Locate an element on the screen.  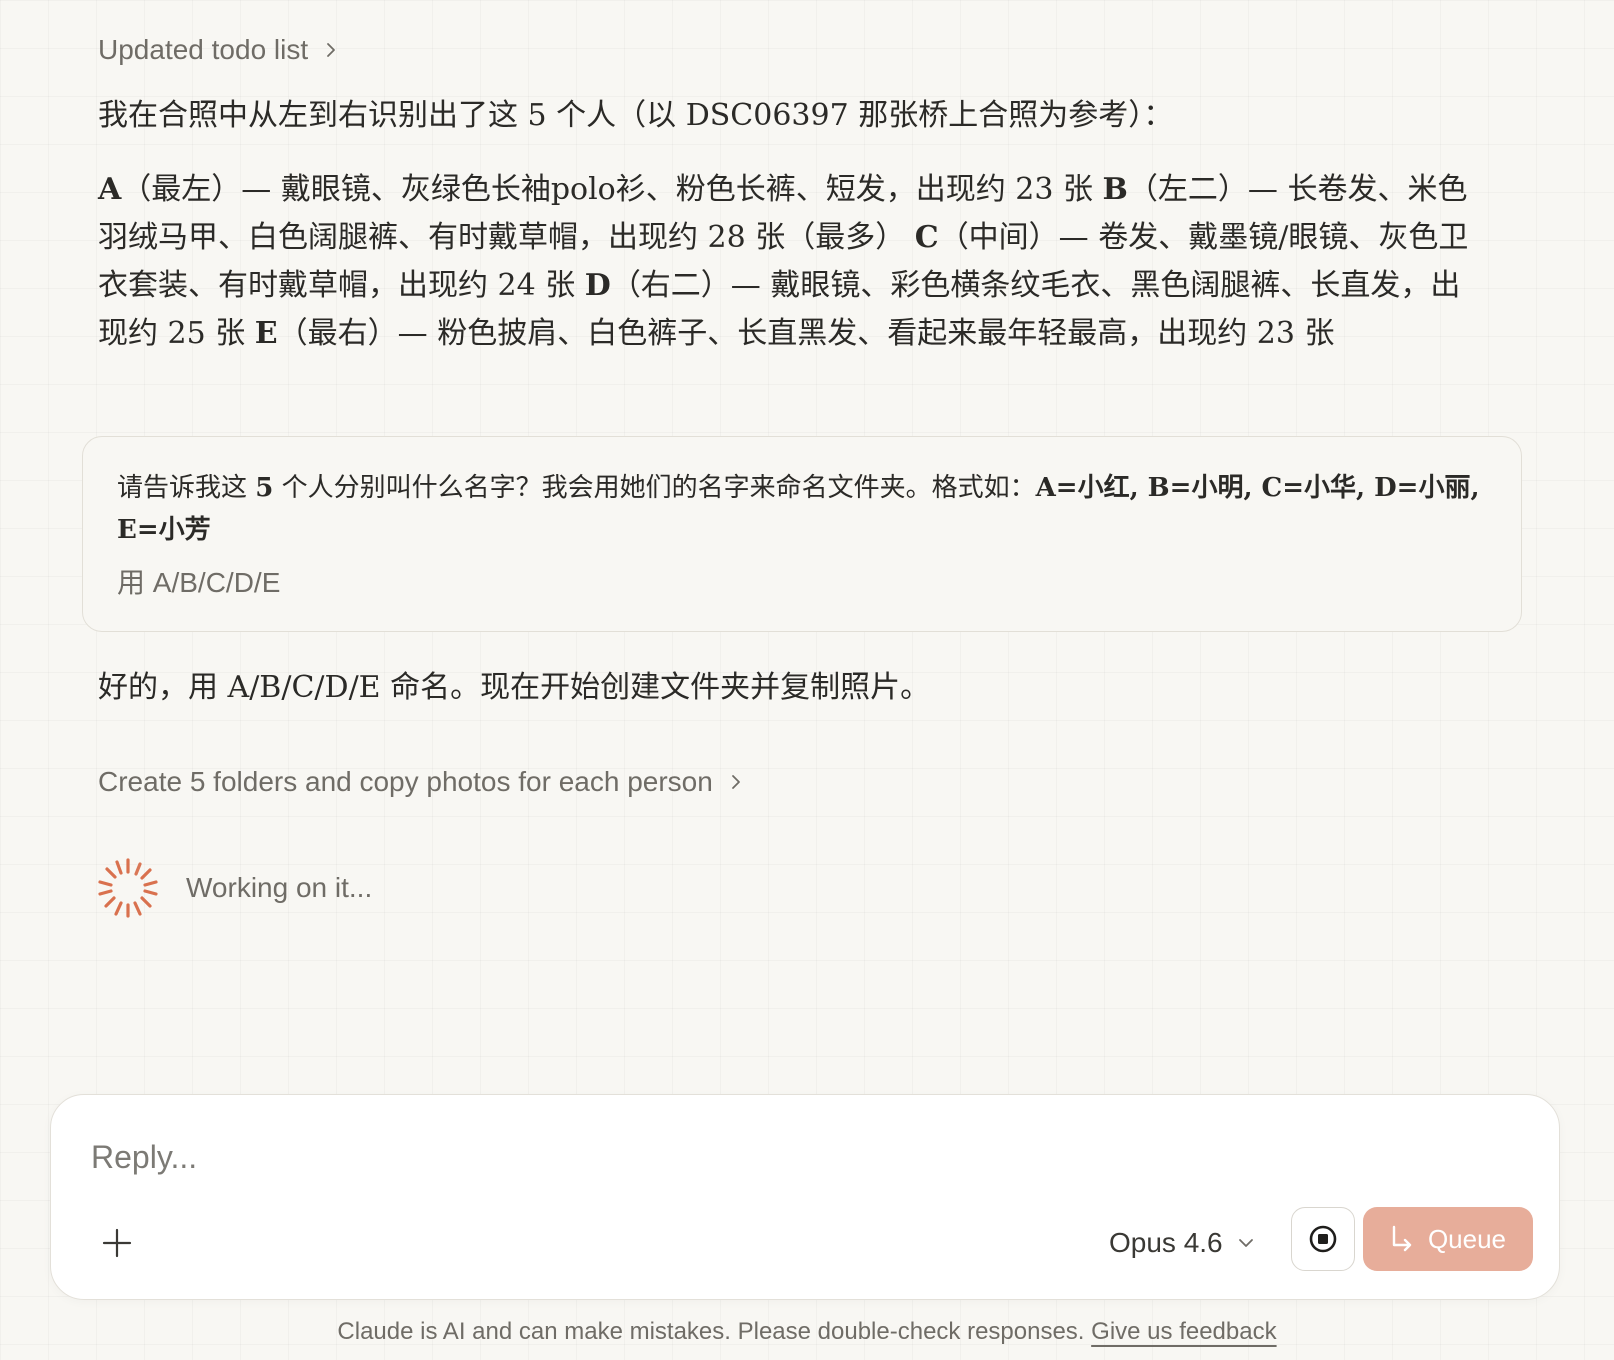
question-part2: 个人分别叫什么名字？我会用她们的名字来命名文件夹。格式如： is located at coordinates (654, 488).